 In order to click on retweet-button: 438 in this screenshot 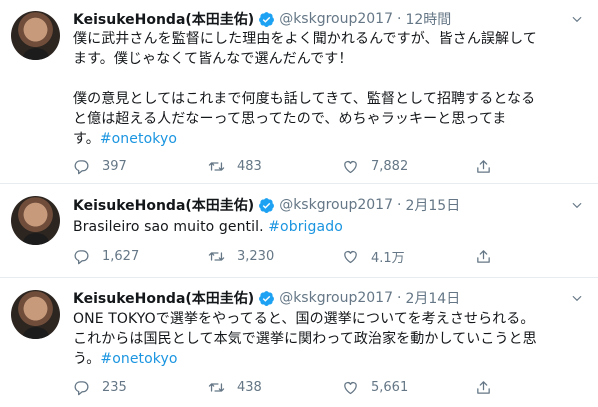, I will do `click(235, 387)`.